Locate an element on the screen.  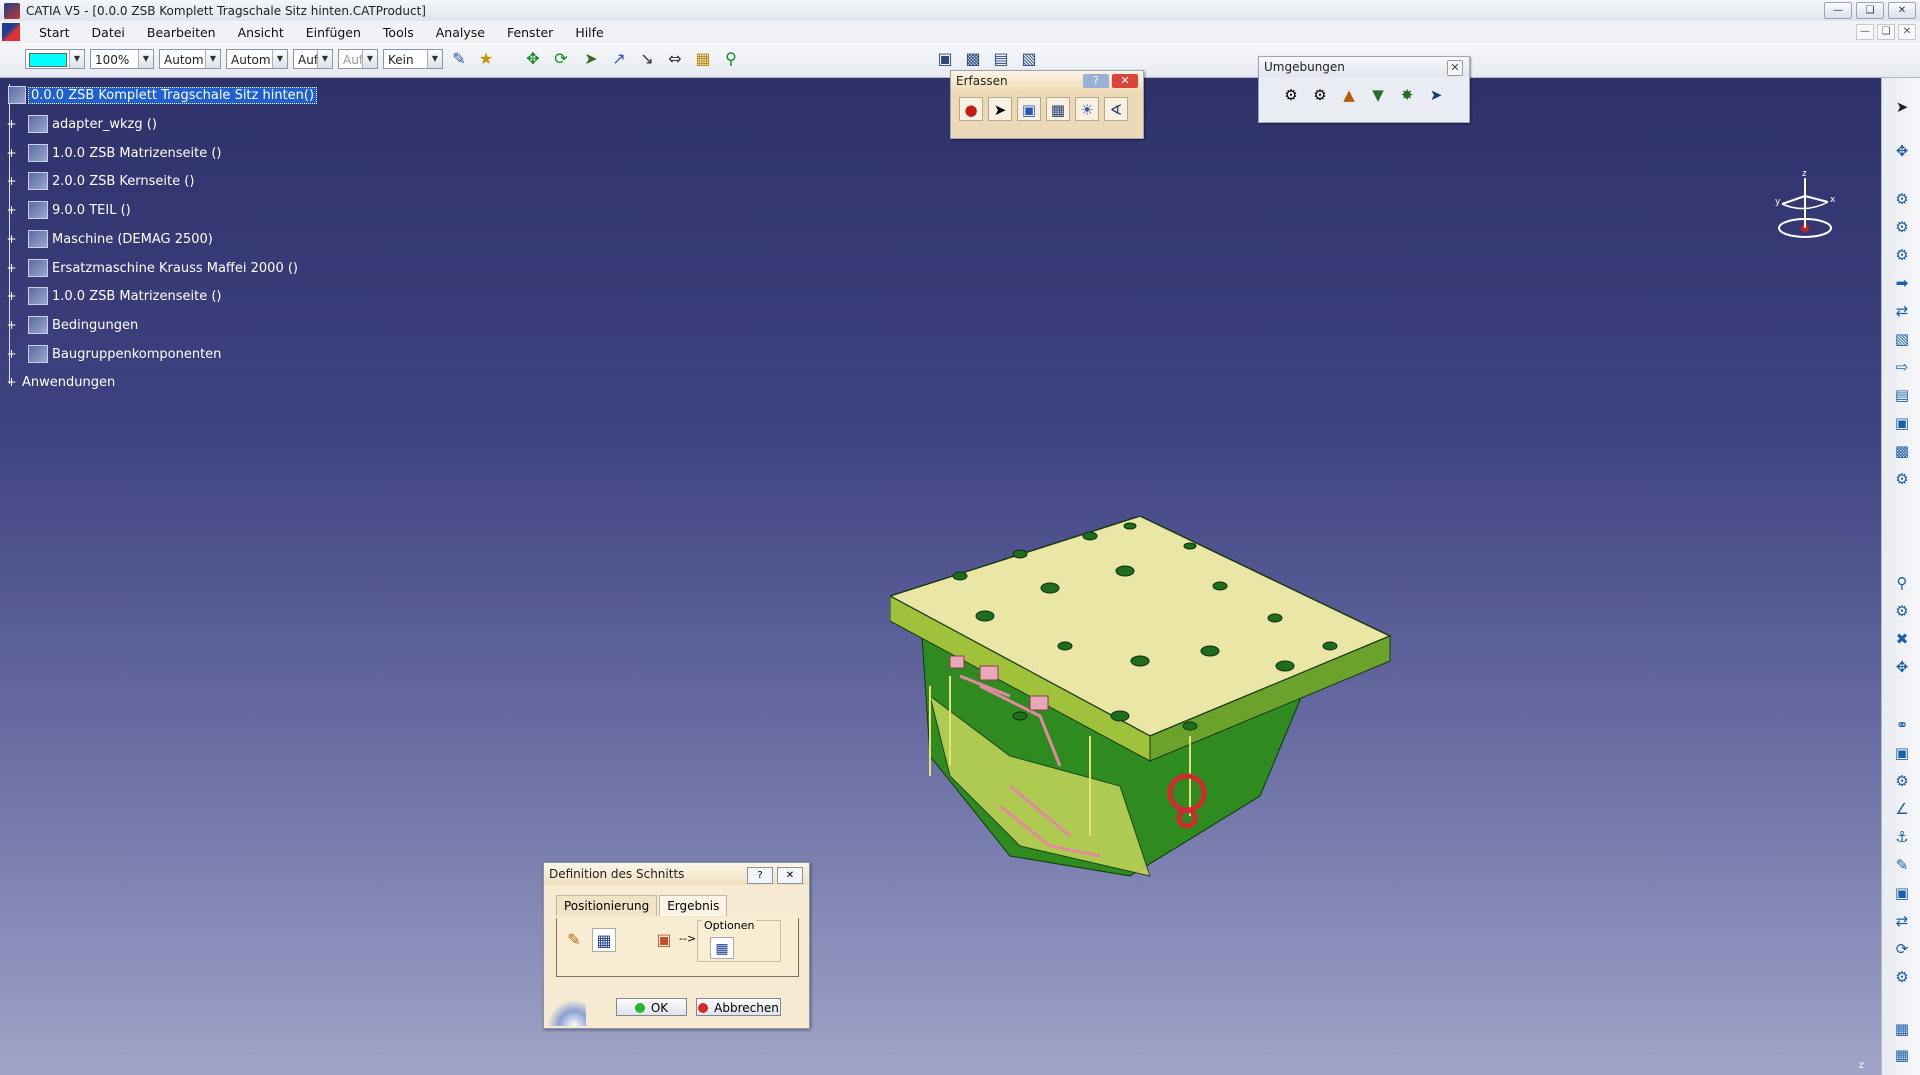
cancel-button: Abbrechen is located at coordinates (738, 1007).